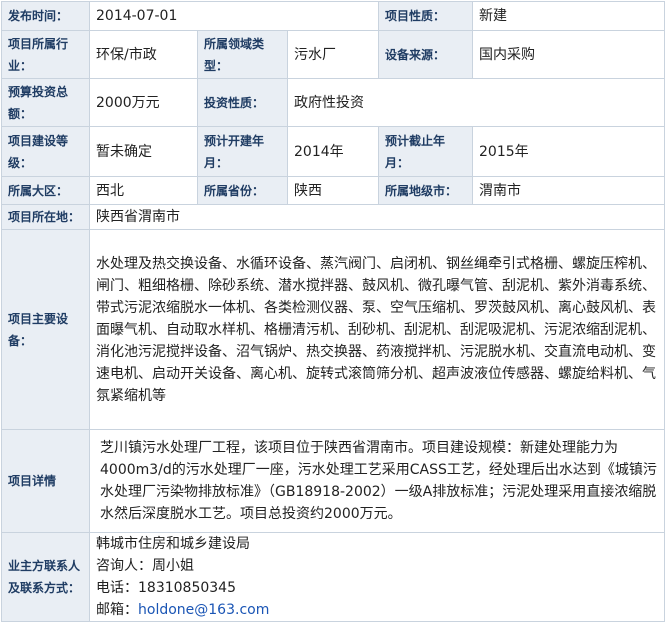 Image resolution: width=665 pixels, height=622 pixels. What do you see at coordinates (143, 54) in the screenshot?
I see `industry-value: 环保/市政` at bounding box center [143, 54].